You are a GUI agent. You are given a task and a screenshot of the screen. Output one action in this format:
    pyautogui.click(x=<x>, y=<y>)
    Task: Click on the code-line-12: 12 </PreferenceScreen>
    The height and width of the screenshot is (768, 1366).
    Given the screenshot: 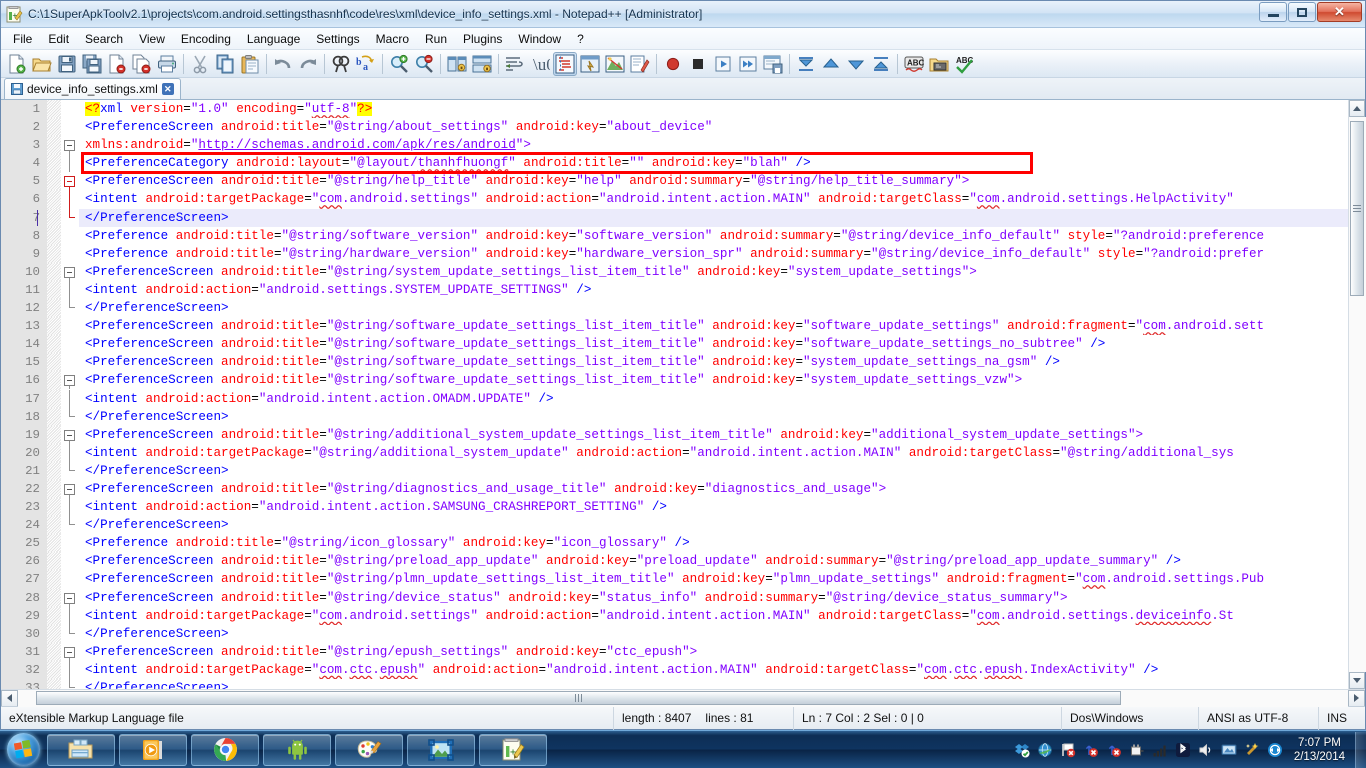 What is the action you would take?
    pyautogui.click(x=674, y=308)
    